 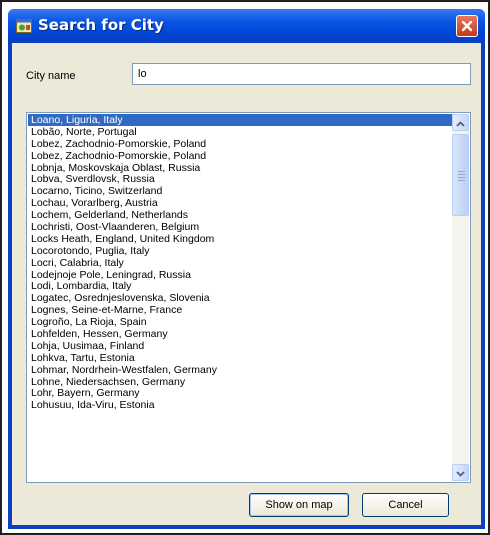 What do you see at coordinates (240, 405) in the screenshot?
I see `list-item: Lohusuu, Ida-Viru, Estonia` at bounding box center [240, 405].